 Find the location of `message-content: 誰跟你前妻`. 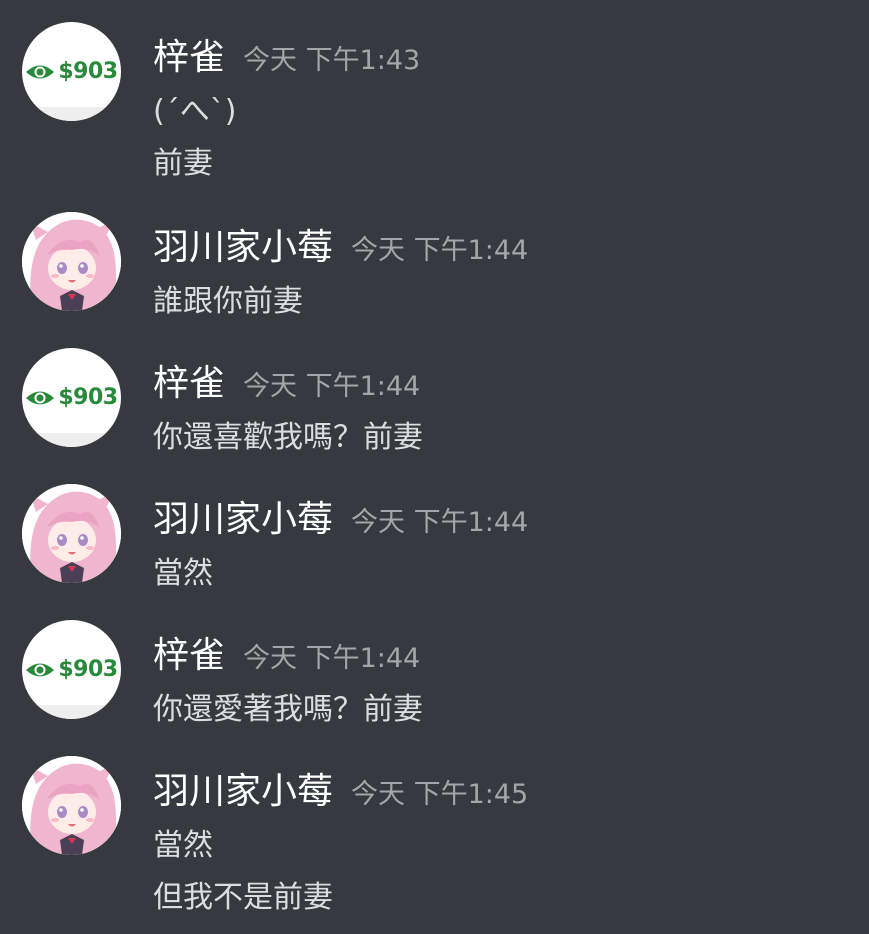

message-content: 誰跟你前妻 is located at coordinates (228, 302).